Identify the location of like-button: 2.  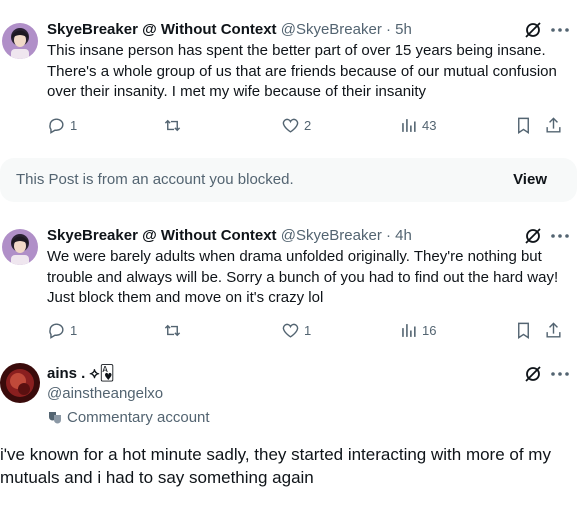
(296, 125).